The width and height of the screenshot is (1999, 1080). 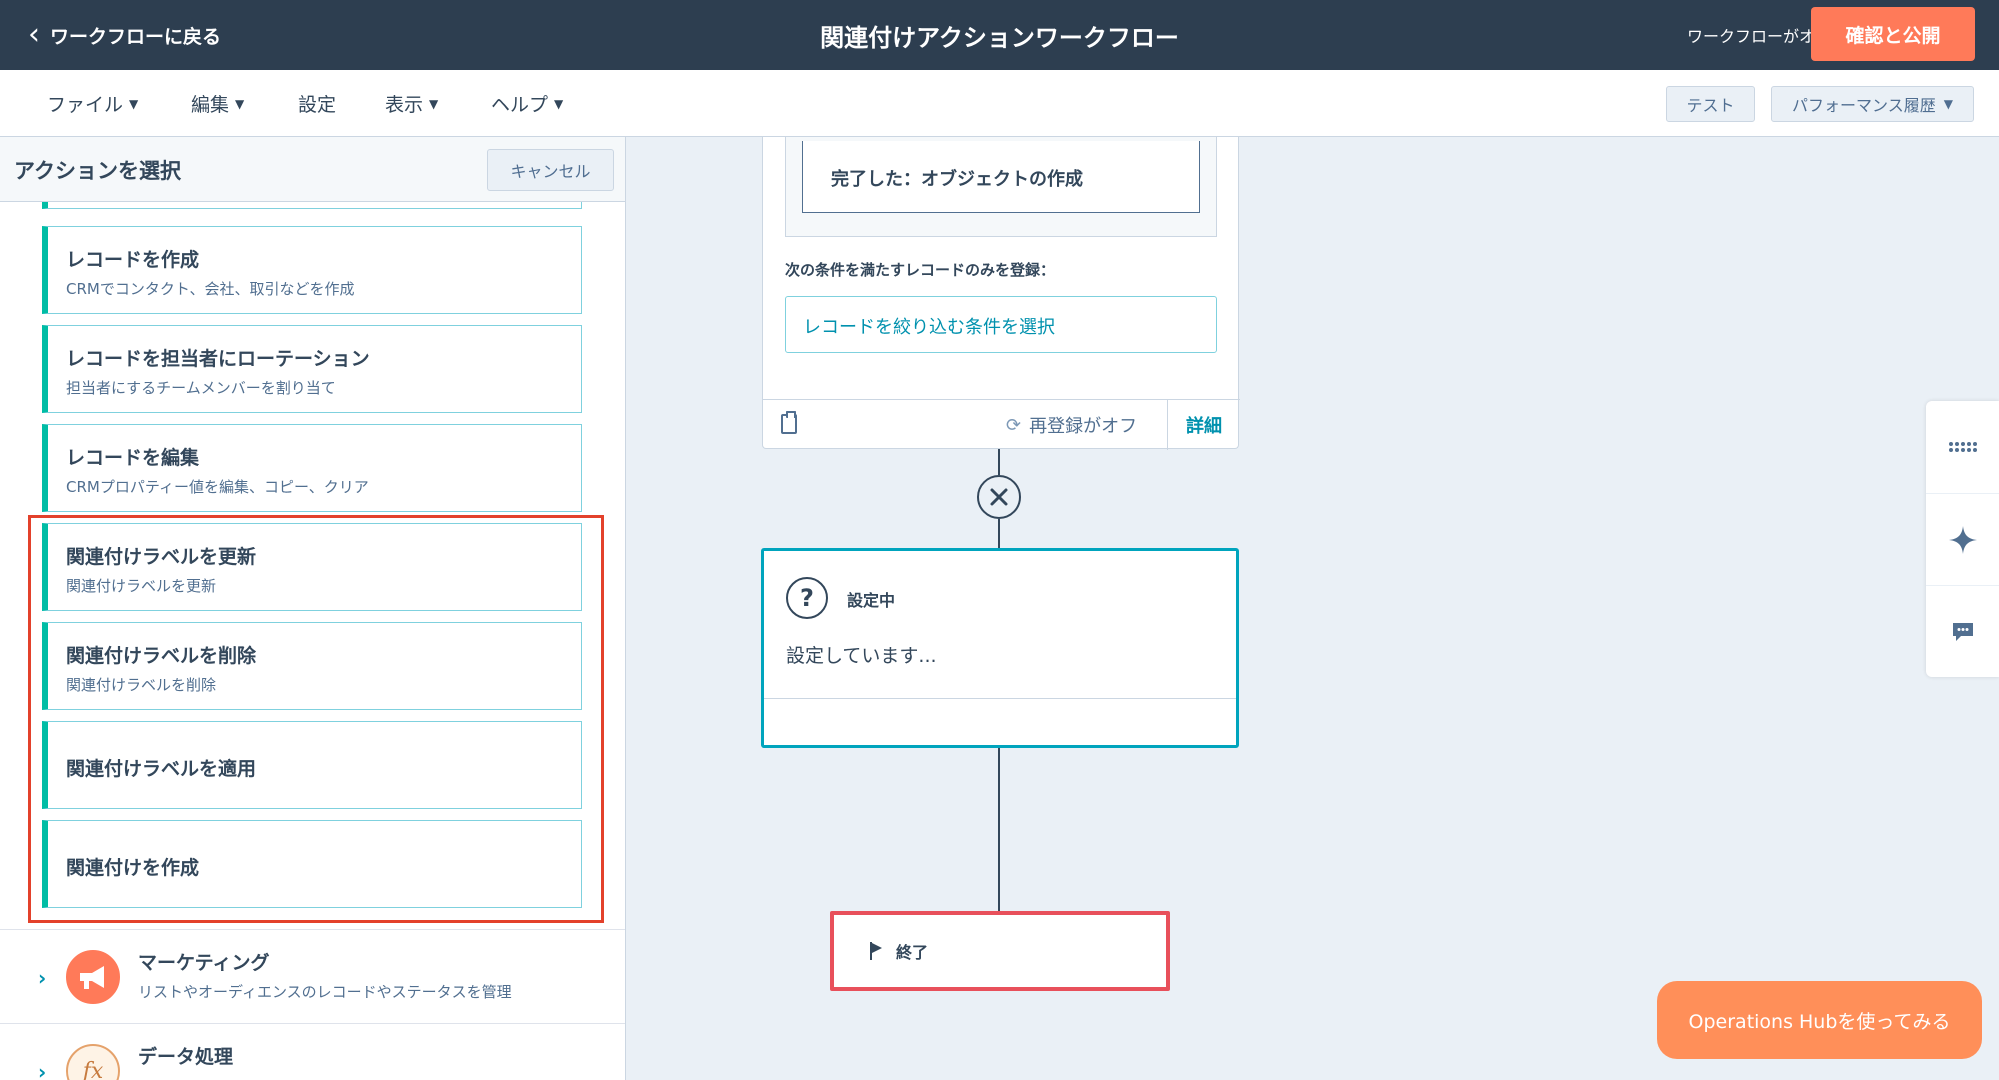 What do you see at coordinates (210, 289) in the screenshot?
I see `action-card-desc: CRMでコンタクト、会社、取引などを作成` at bounding box center [210, 289].